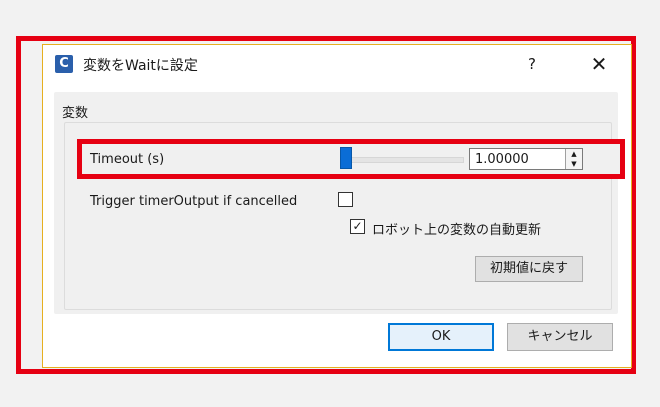 The image size is (660, 407). I want to click on timeout-value: 1.00000, so click(502, 159).